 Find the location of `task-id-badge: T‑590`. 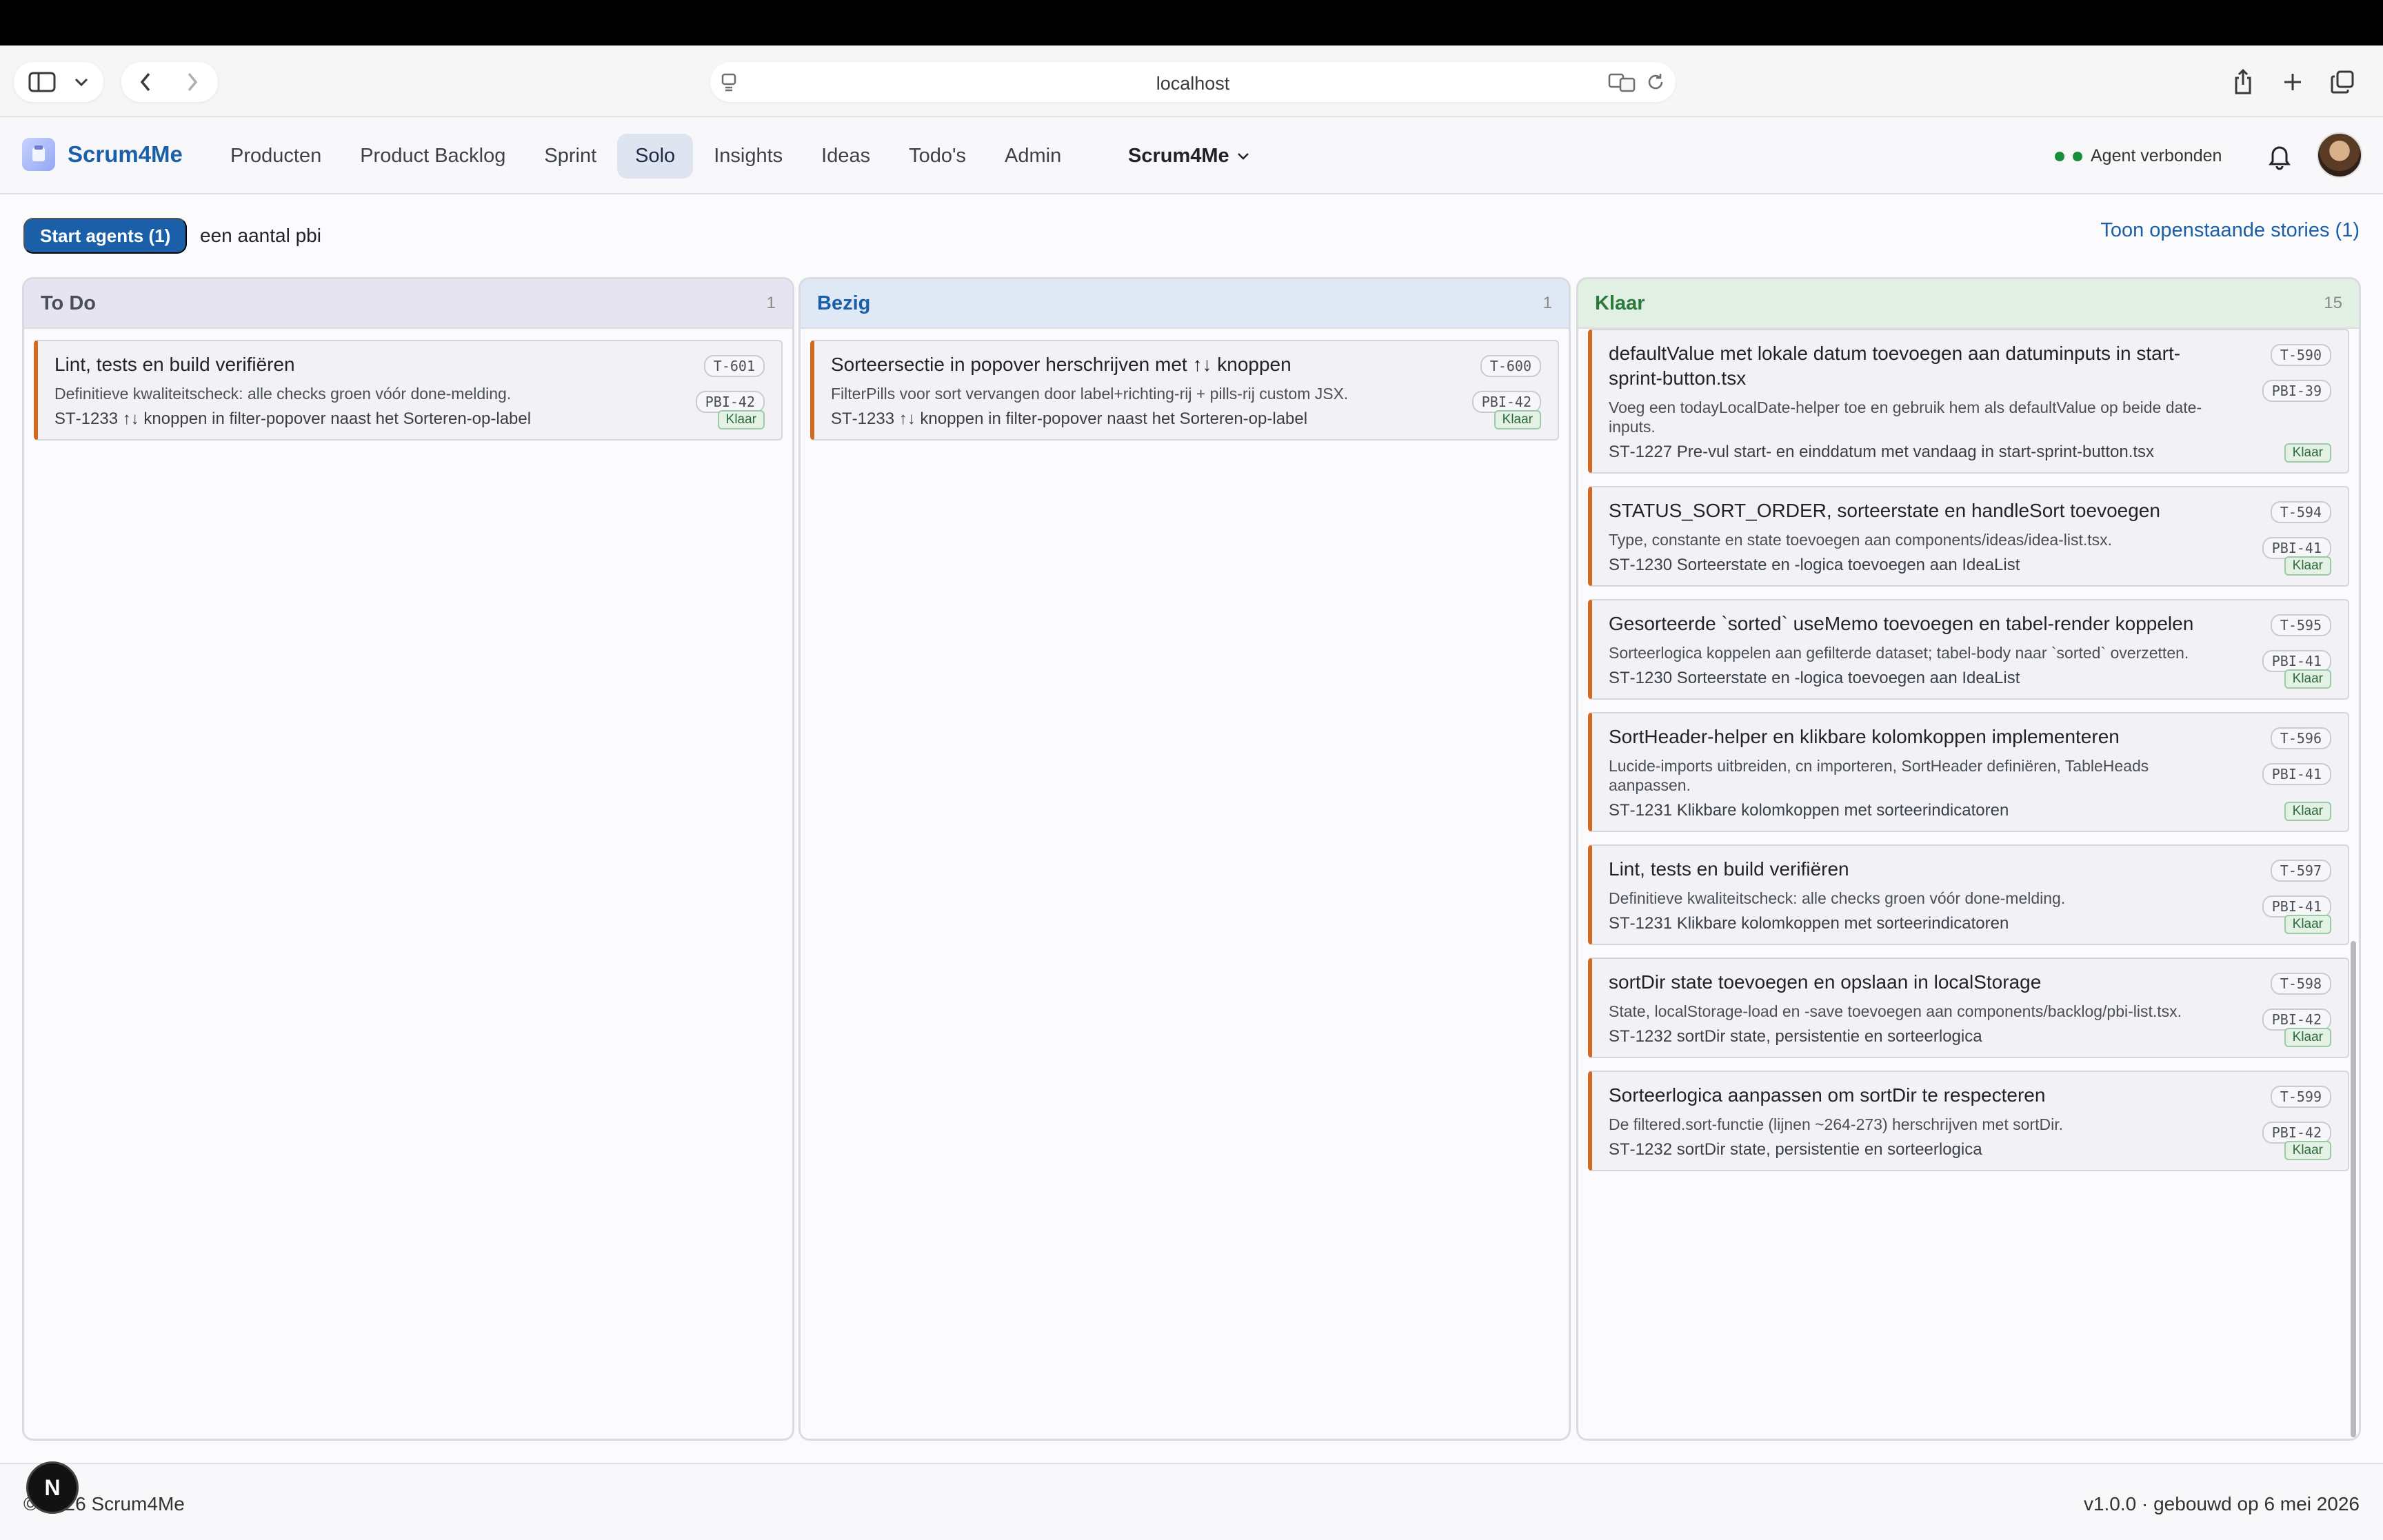

task-id-badge: T‑590 is located at coordinates (2300, 355).